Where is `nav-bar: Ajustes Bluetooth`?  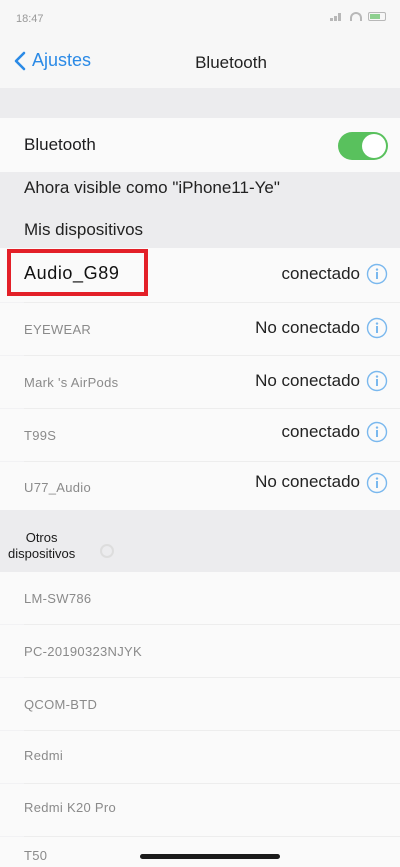 nav-bar: Ajustes Bluetooth is located at coordinates (200, 63).